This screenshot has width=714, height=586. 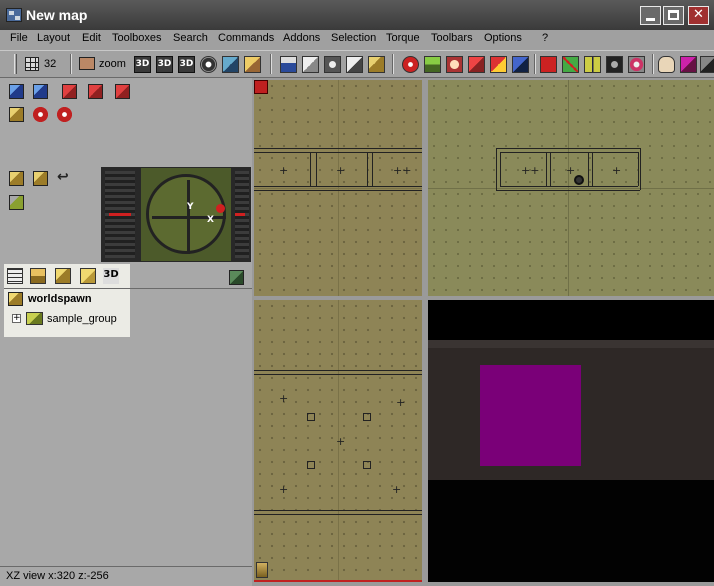 What do you see at coordinates (15, 276) in the screenshot?
I see `list-icon` at bounding box center [15, 276].